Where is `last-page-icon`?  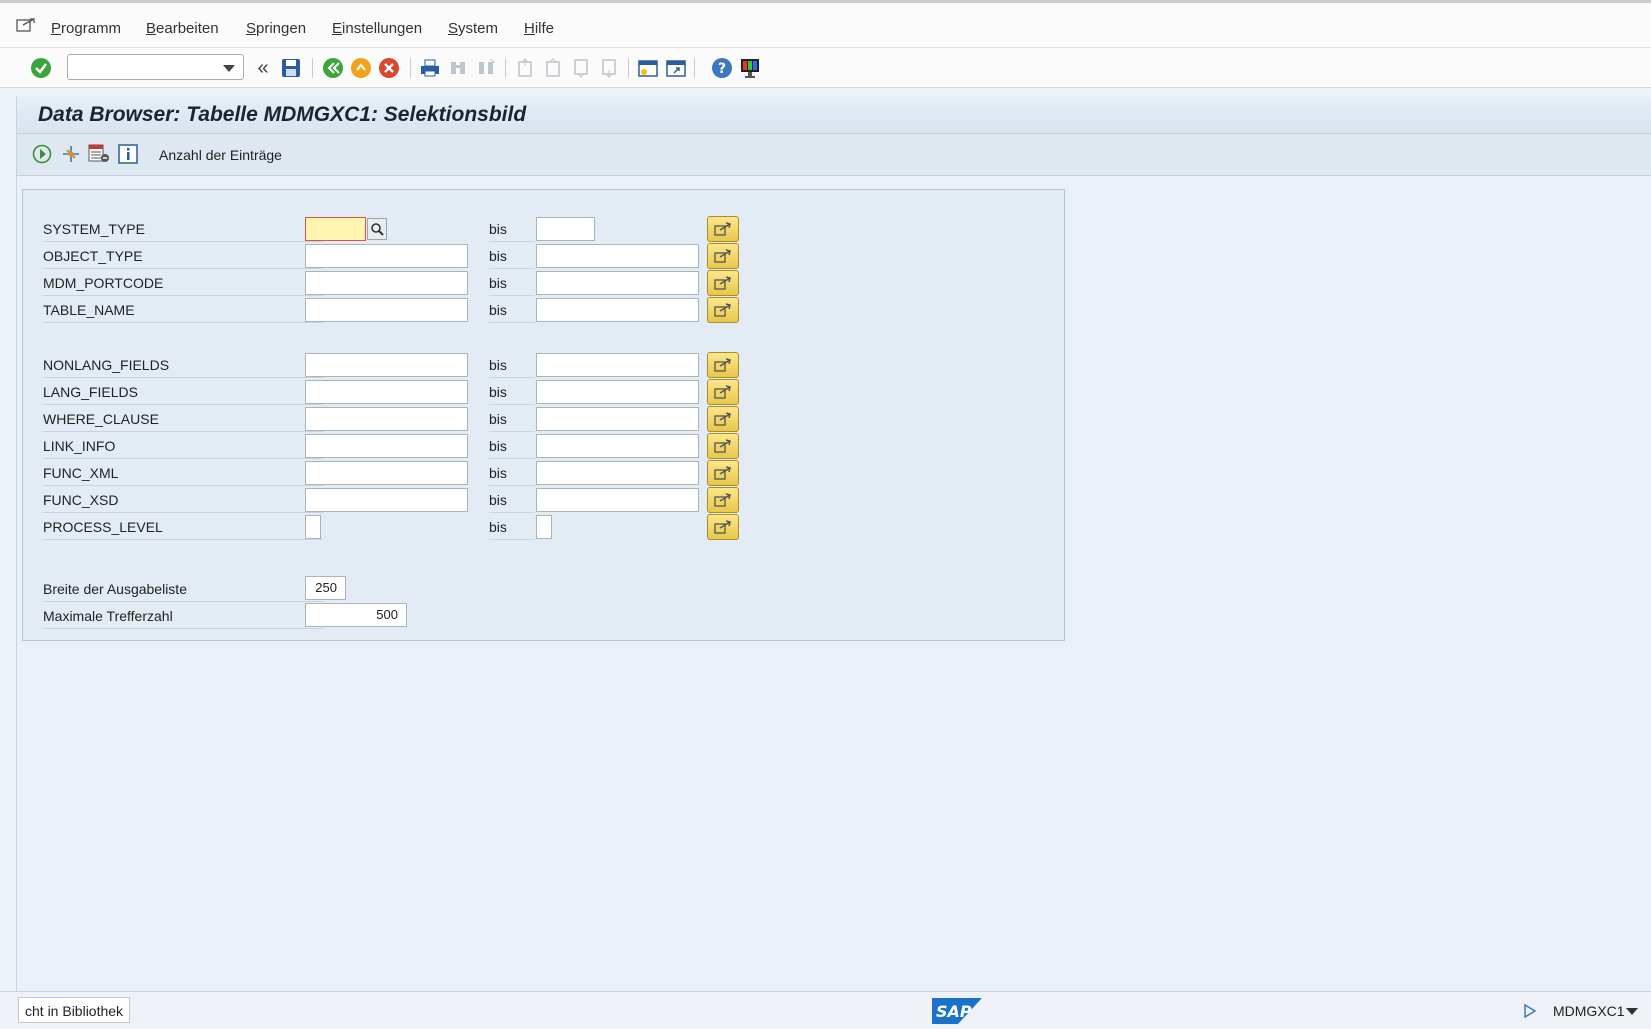 last-page-icon is located at coordinates (609, 68).